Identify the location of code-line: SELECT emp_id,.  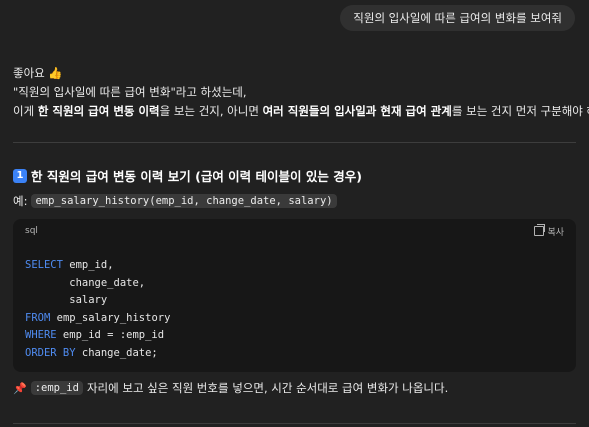
(69, 265).